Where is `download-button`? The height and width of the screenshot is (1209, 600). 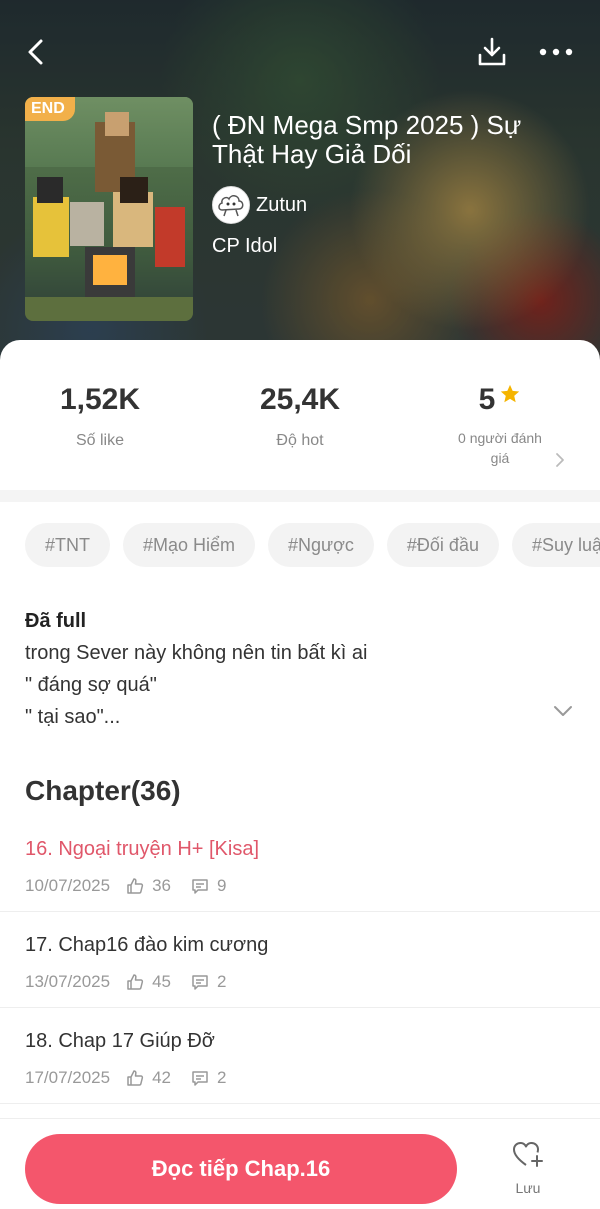
download-button is located at coordinates (492, 52).